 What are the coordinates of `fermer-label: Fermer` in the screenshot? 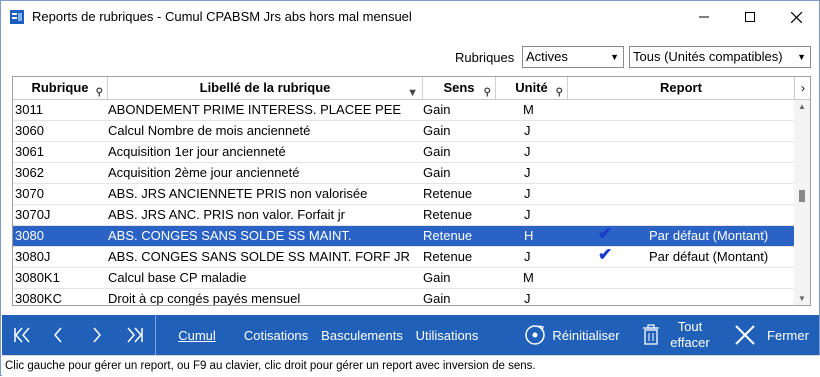 It's located at (788, 335).